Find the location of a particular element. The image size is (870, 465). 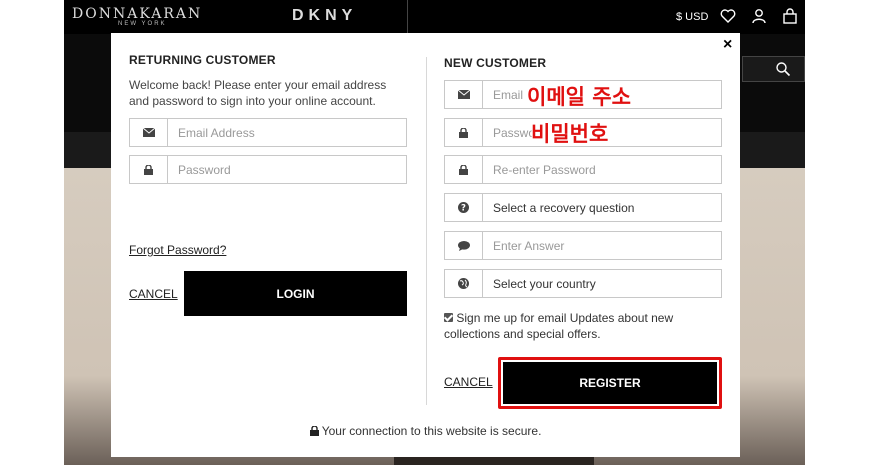

register-button: REGISTER is located at coordinates (610, 383).